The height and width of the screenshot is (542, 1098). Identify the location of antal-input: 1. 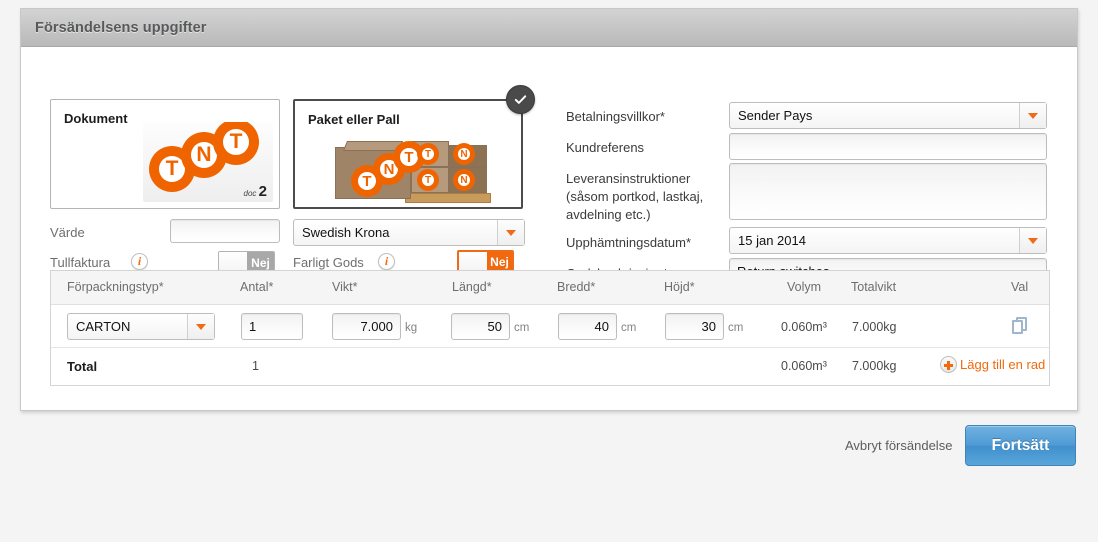
(272, 326).